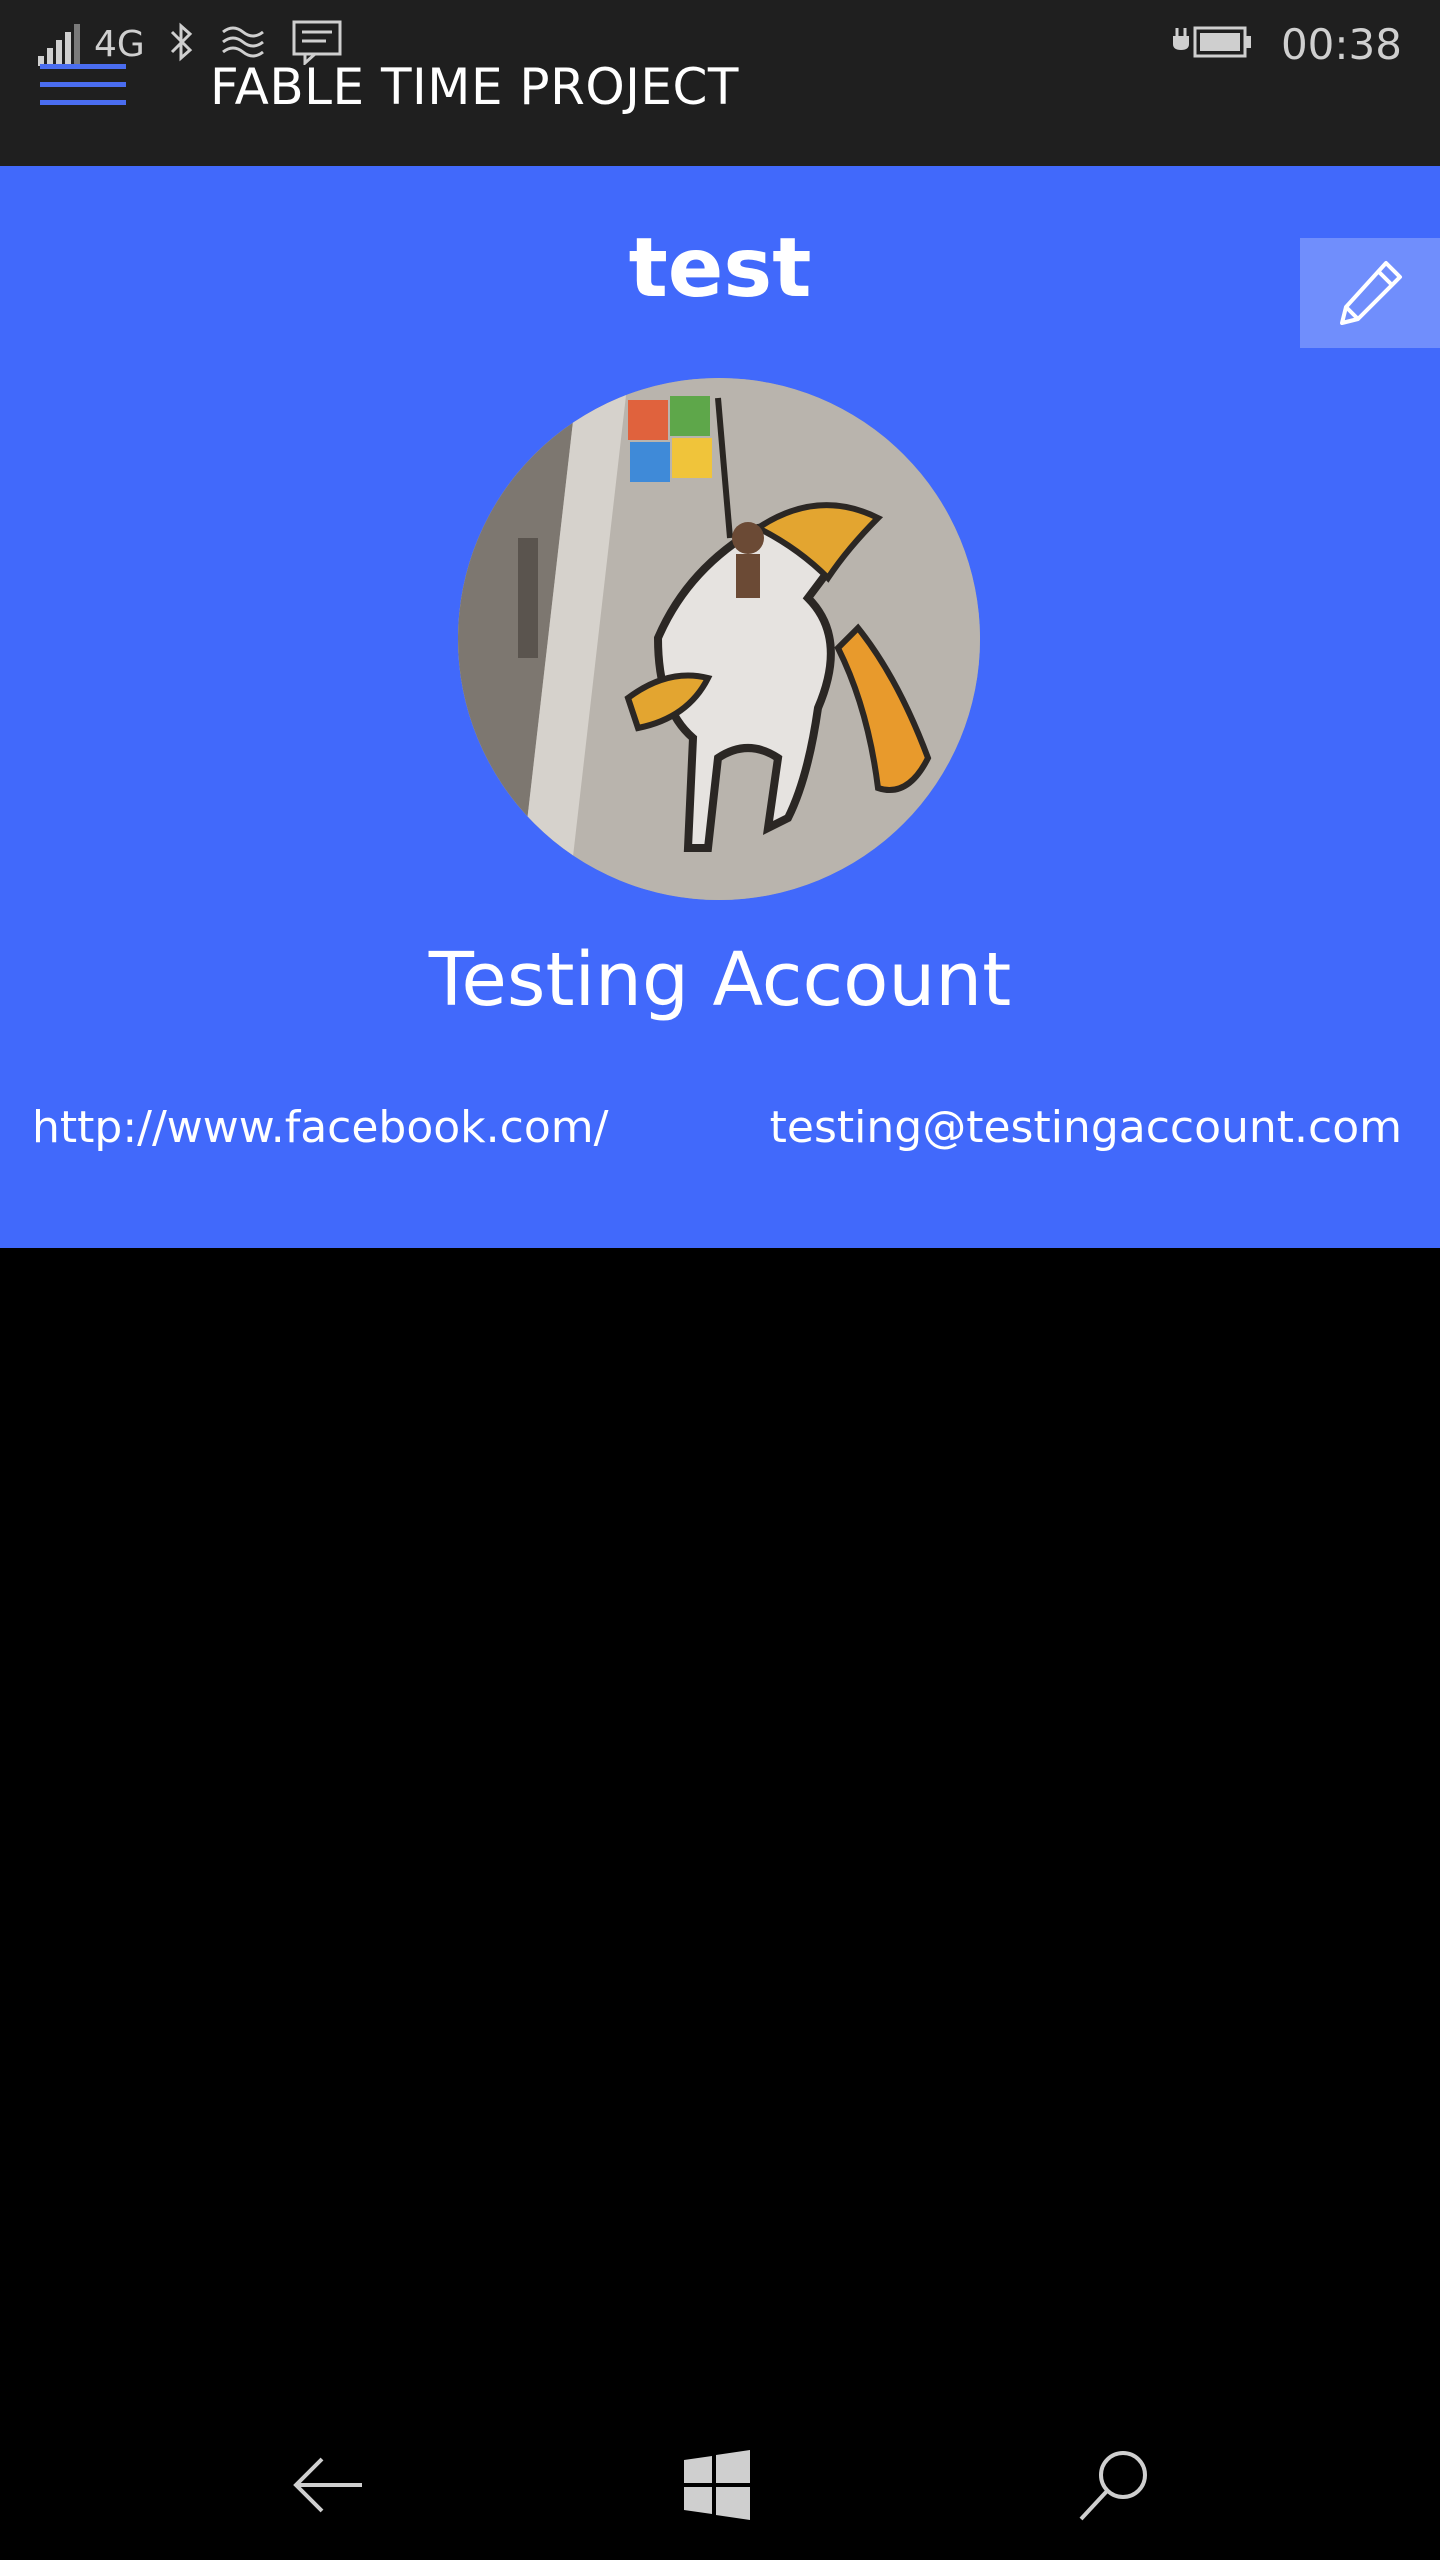  Describe the element at coordinates (720, 268) in the screenshot. I see `profile-title: test` at that location.